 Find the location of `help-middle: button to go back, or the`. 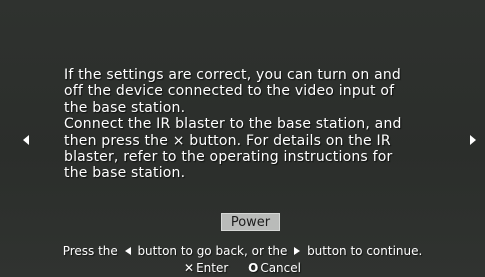

help-middle: button to go back, or the is located at coordinates (212, 251).